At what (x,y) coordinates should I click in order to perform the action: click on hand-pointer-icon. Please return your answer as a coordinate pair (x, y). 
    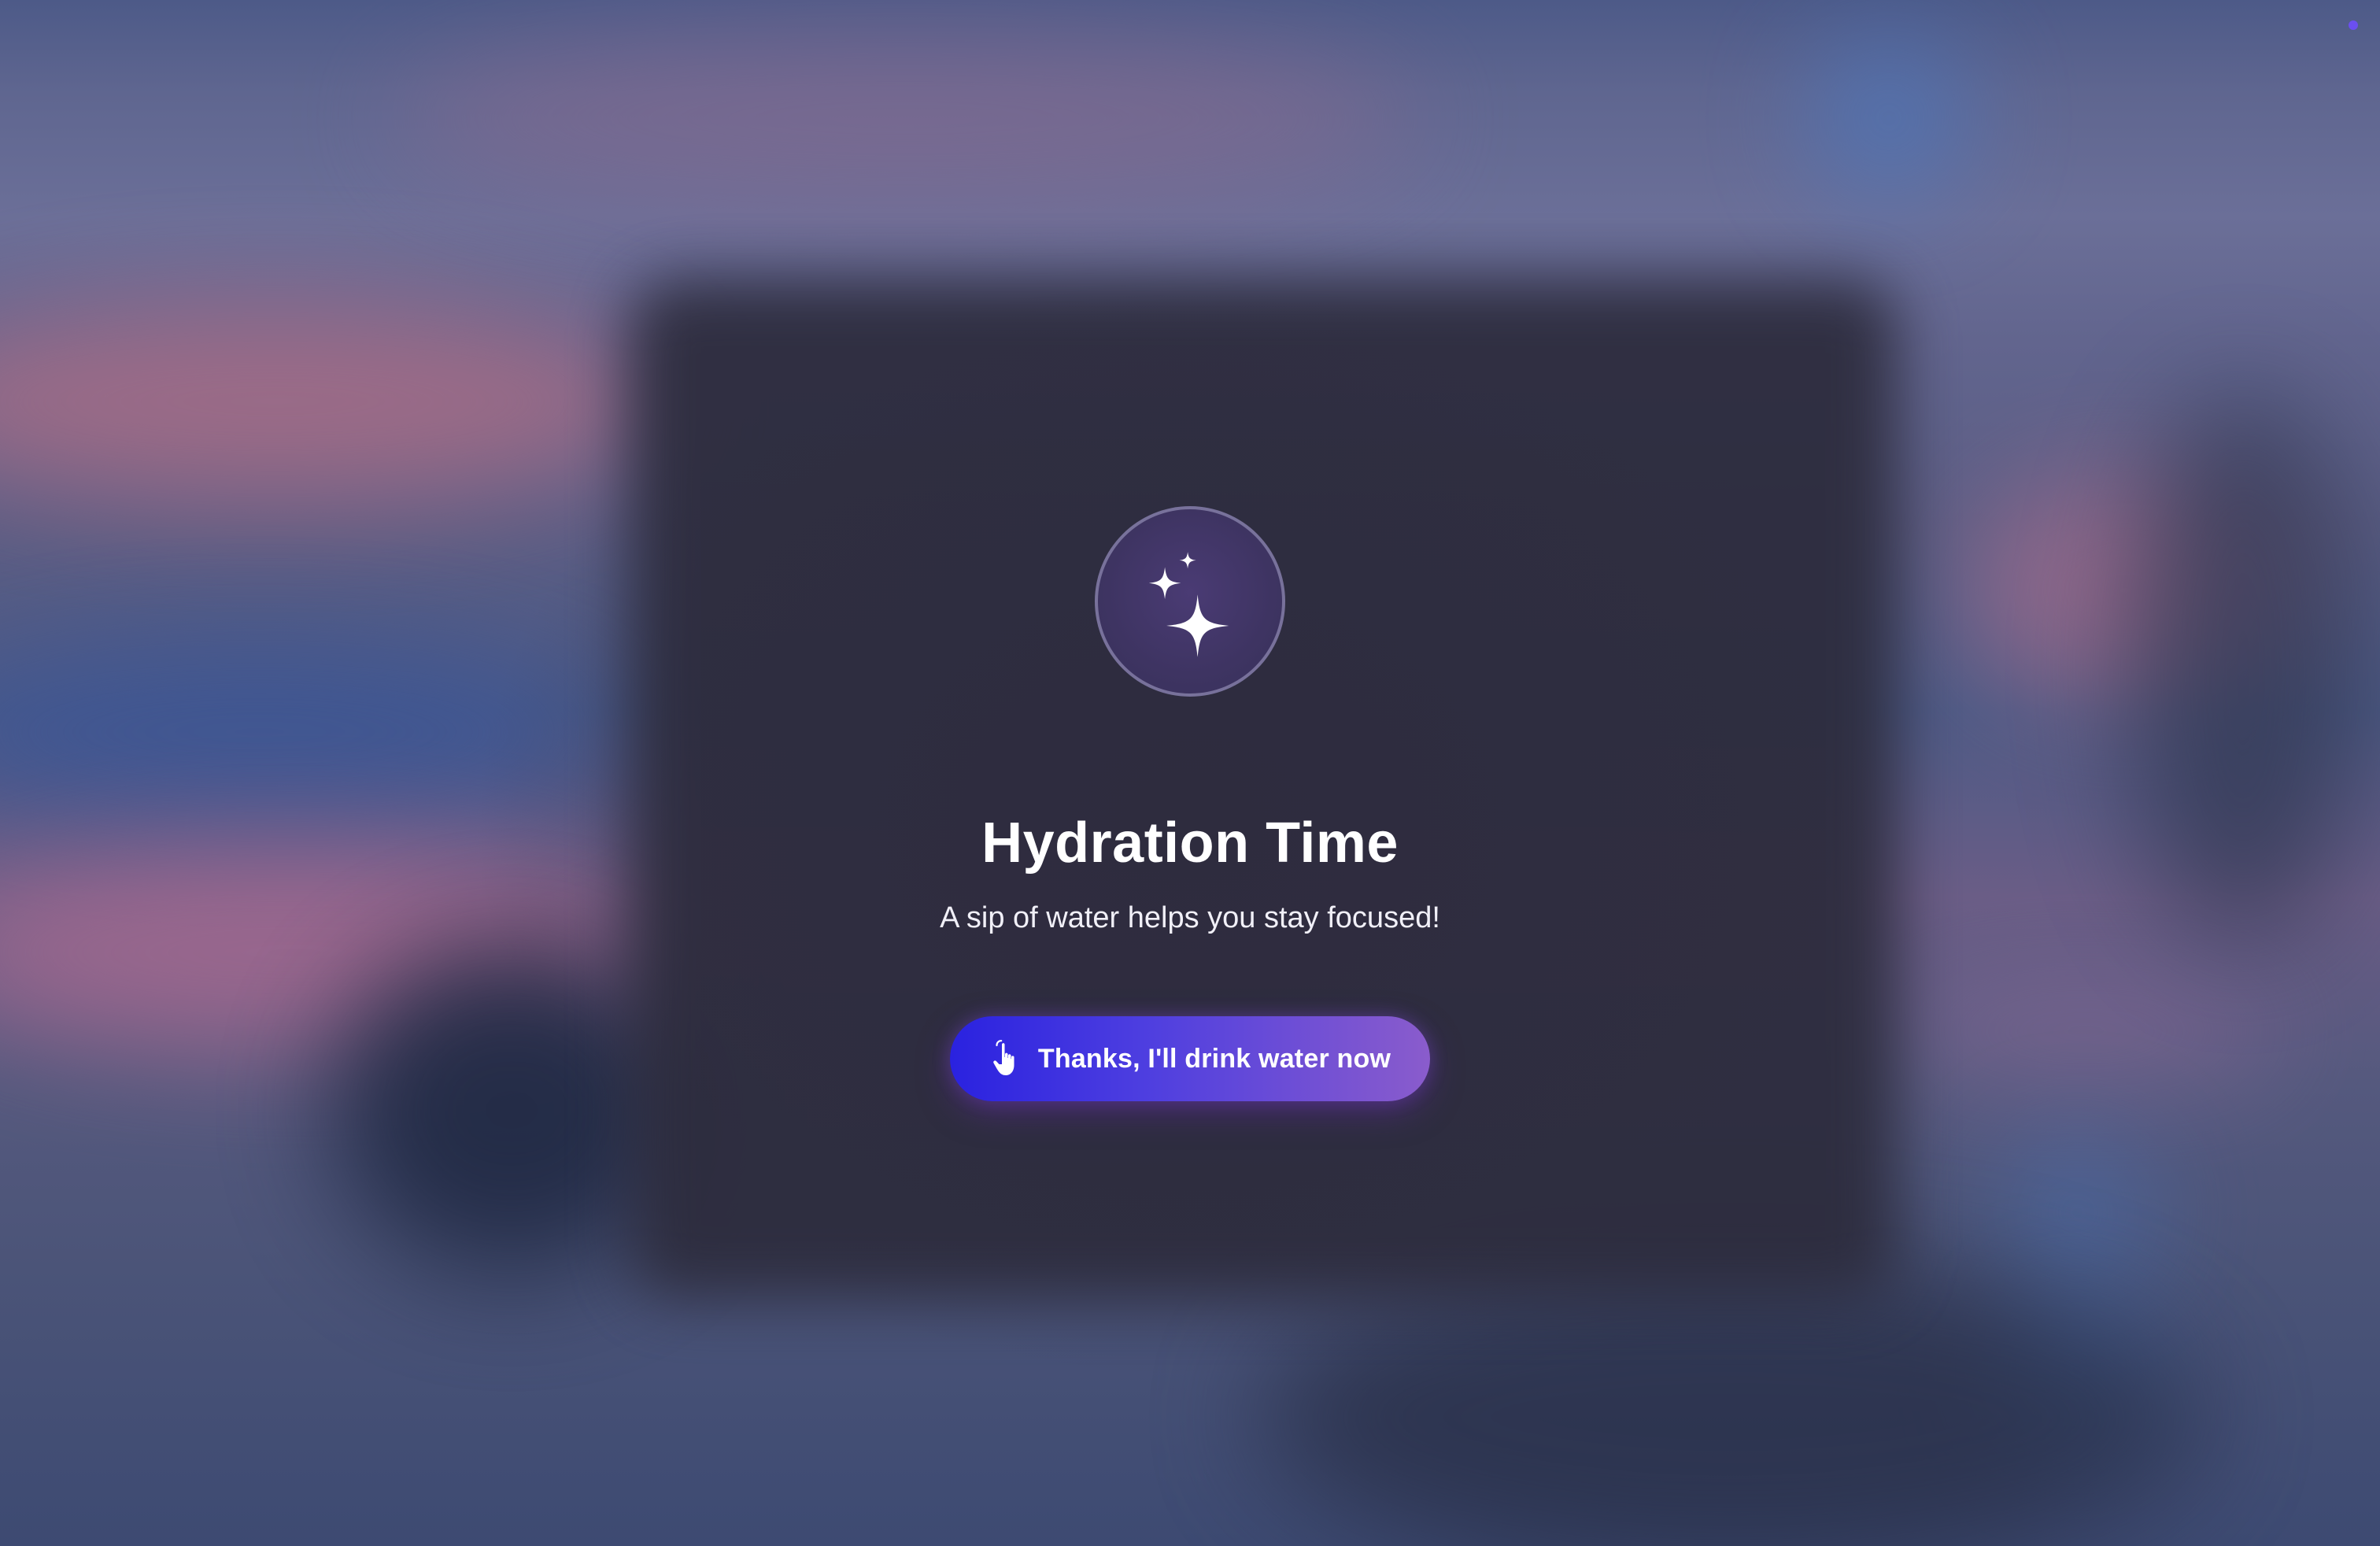
    Looking at the image, I should click on (1003, 1057).